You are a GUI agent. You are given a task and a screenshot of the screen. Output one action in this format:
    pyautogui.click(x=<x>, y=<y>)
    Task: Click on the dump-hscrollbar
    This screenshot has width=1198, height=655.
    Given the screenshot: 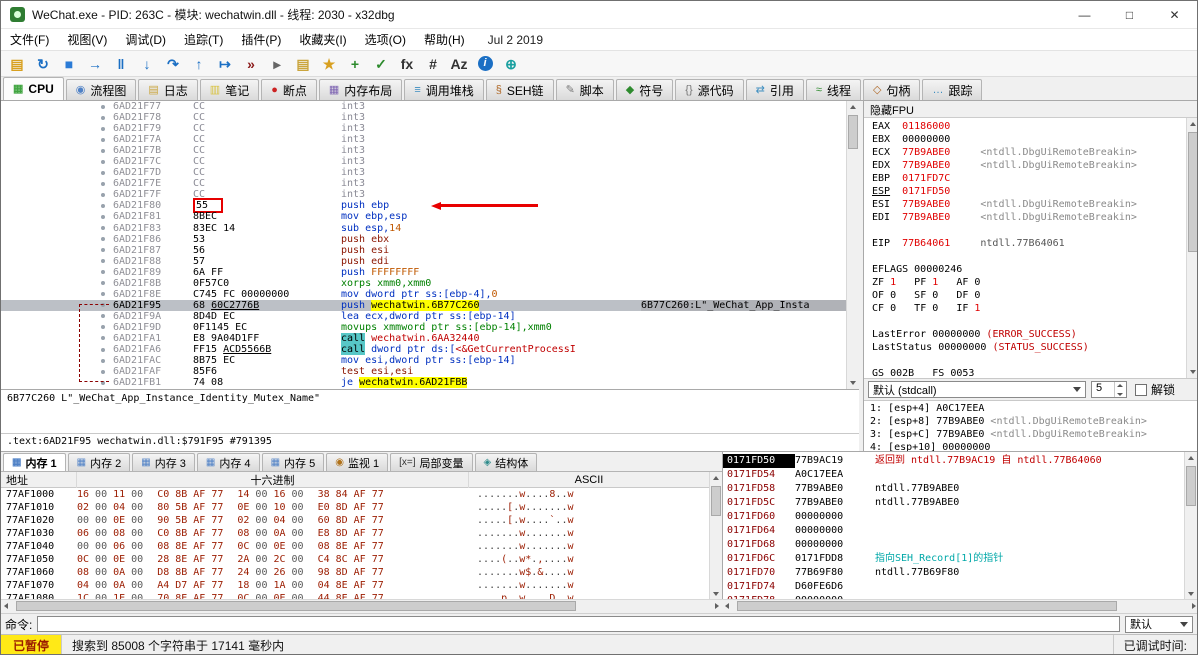 What is the action you would take?
    pyautogui.click(x=361, y=606)
    